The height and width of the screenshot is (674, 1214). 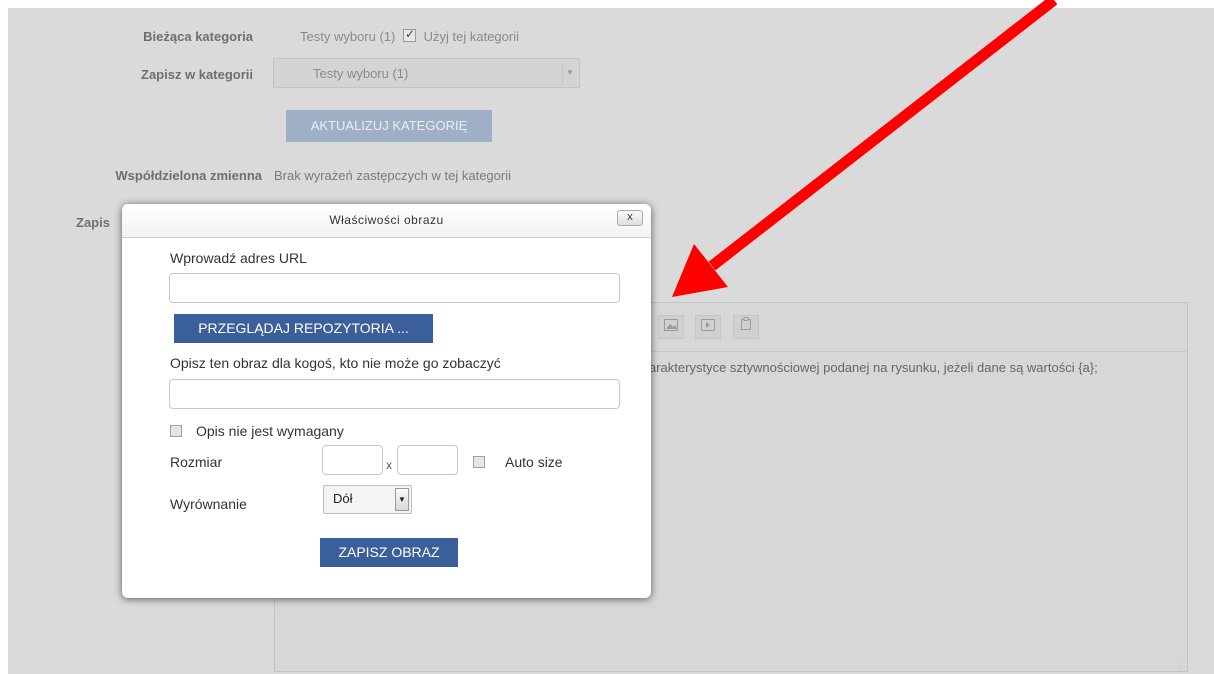 I want to click on arrow-shaft, so click(x=883, y=135).